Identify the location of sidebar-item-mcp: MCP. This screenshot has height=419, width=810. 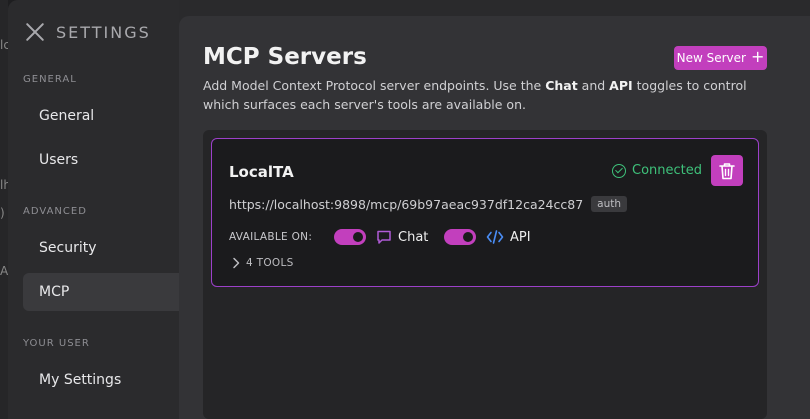
(108, 292).